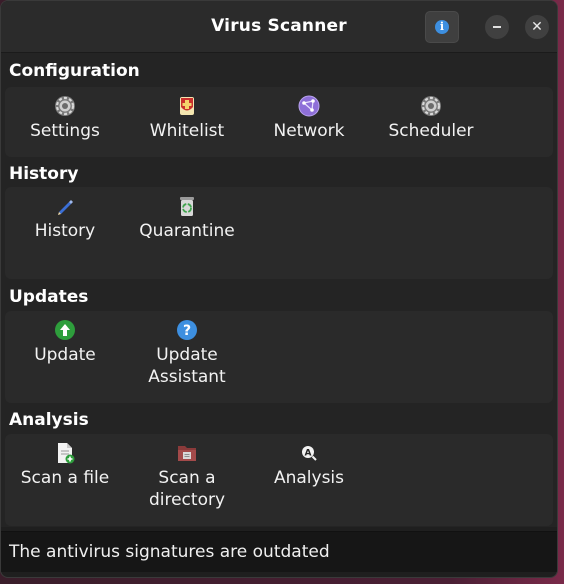 This screenshot has width=564, height=584. Describe the element at coordinates (309, 465) in the screenshot. I see `analysis-button: A Analysis` at that location.